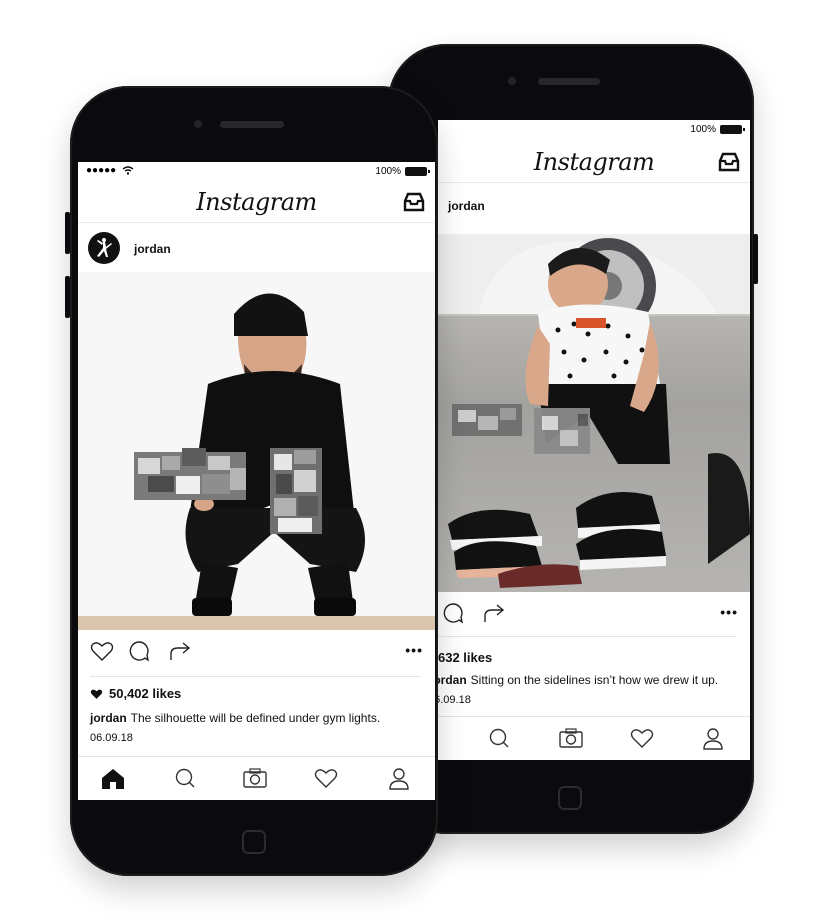 This screenshot has height=924, width=820. I want to click on heart-filled-icon, so click(96, 694).